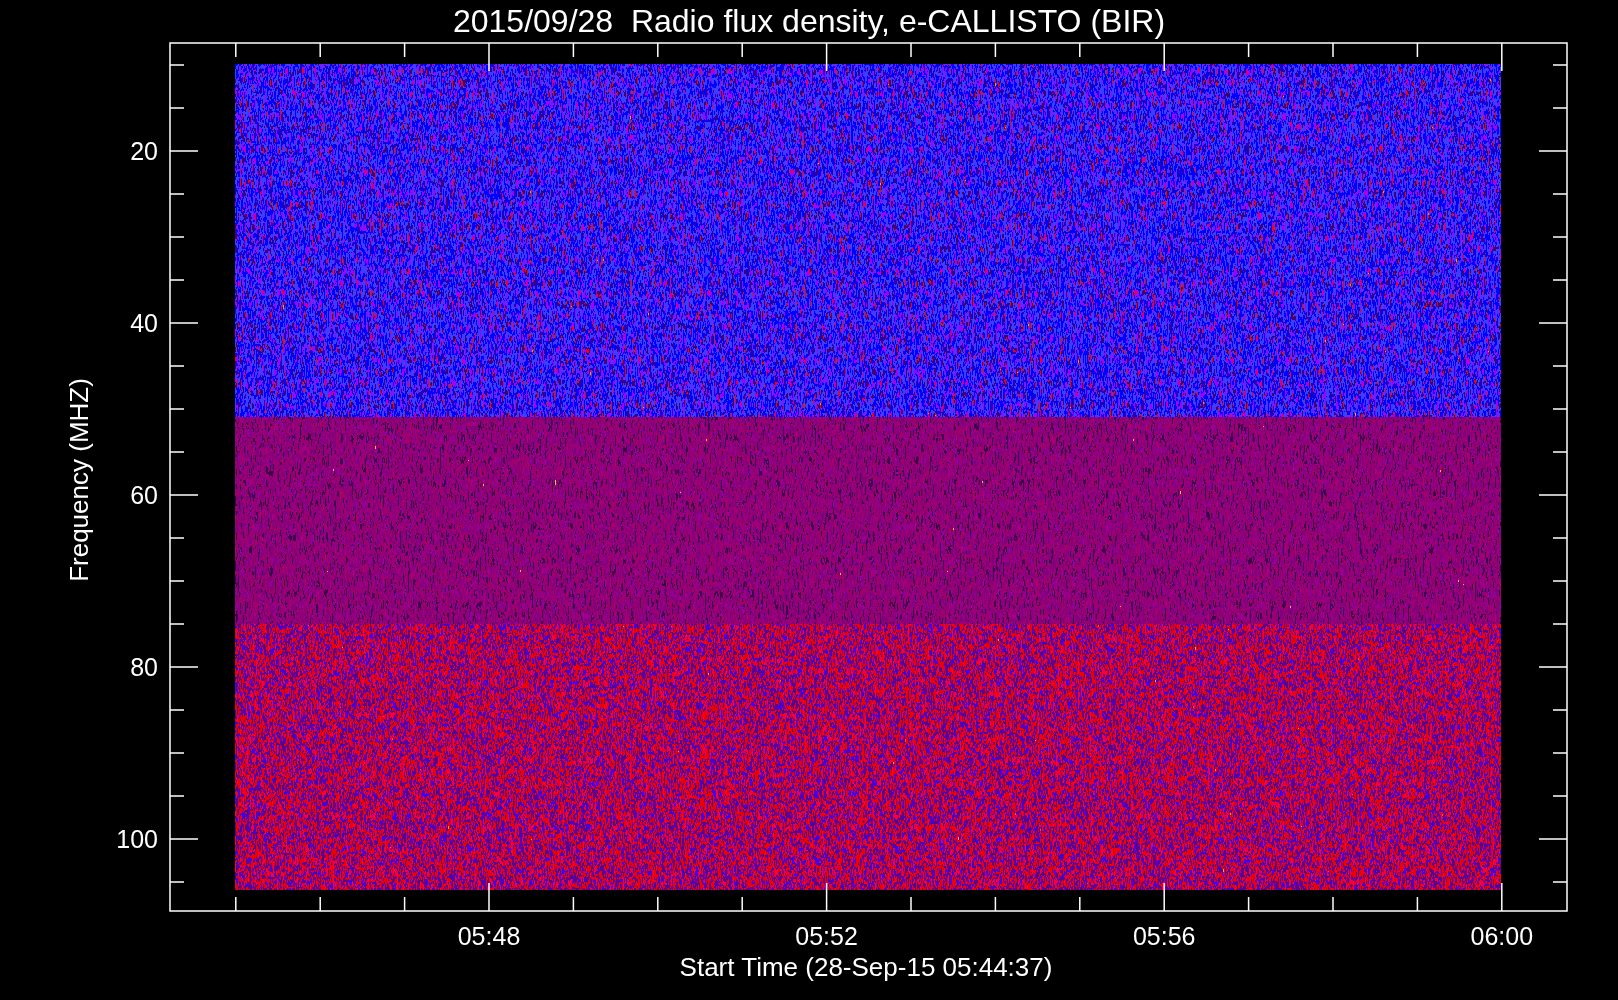 Image resolution: width=1618 pixels, height=1000 pixels. What do you see at coordinates (144, 667) in the screenshot?
I see `y-tick-label: 80` at bounding box center [144, 667].